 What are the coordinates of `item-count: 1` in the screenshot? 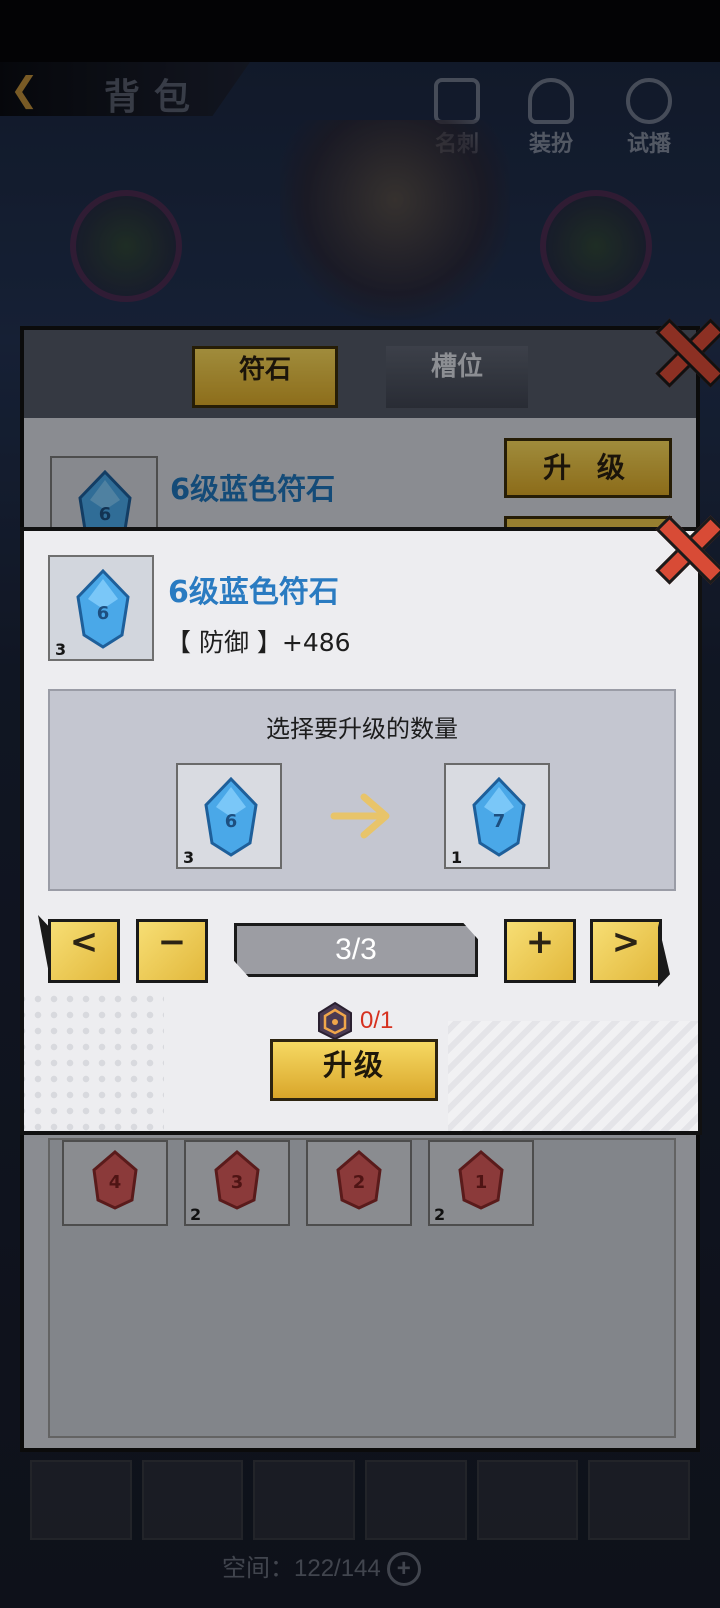 It's located at (457, 857).